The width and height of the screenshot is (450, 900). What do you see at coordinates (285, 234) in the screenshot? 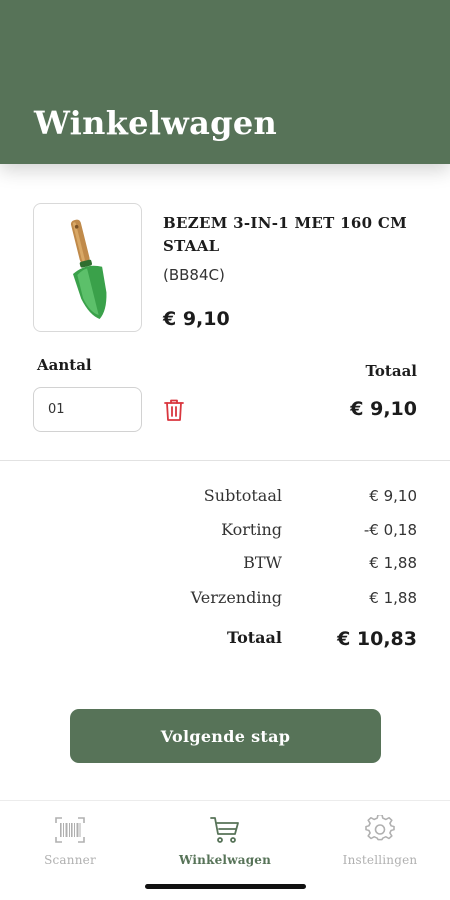
I see `product-name: BEZEM 3-IN-1 MET 160 CM STAAL` at bounding box center [285, 234].